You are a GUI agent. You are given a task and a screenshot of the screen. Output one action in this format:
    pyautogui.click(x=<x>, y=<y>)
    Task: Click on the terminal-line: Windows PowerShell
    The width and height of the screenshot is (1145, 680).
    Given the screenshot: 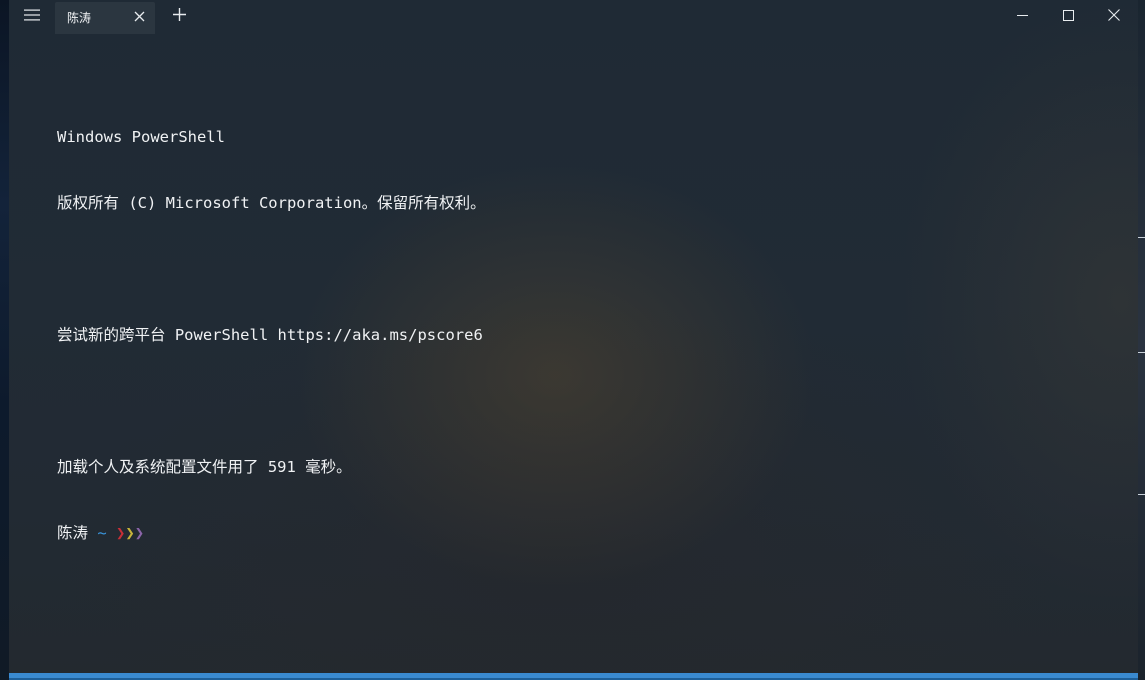 What is the action you would take?
    pyautogui.click(x=141, y=137)
    